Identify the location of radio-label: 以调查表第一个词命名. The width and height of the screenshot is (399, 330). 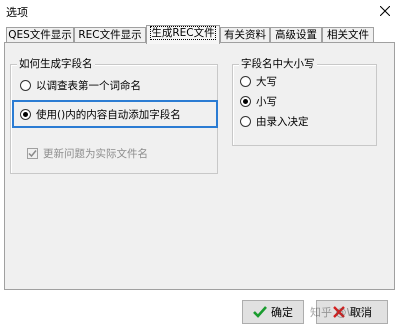
(88, 86).